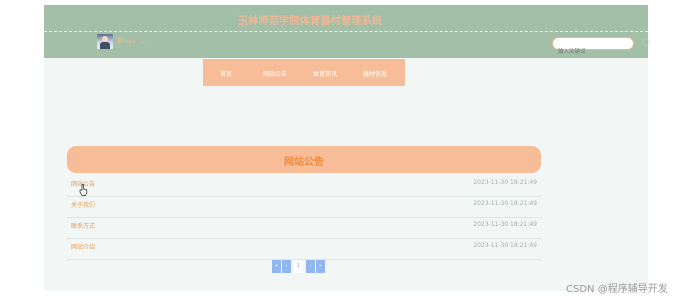  What do you see at coordinates (375, 73) in the screenshot?
I see `nav-item-equipment: 器材信息` at bounding box center [375, 73].